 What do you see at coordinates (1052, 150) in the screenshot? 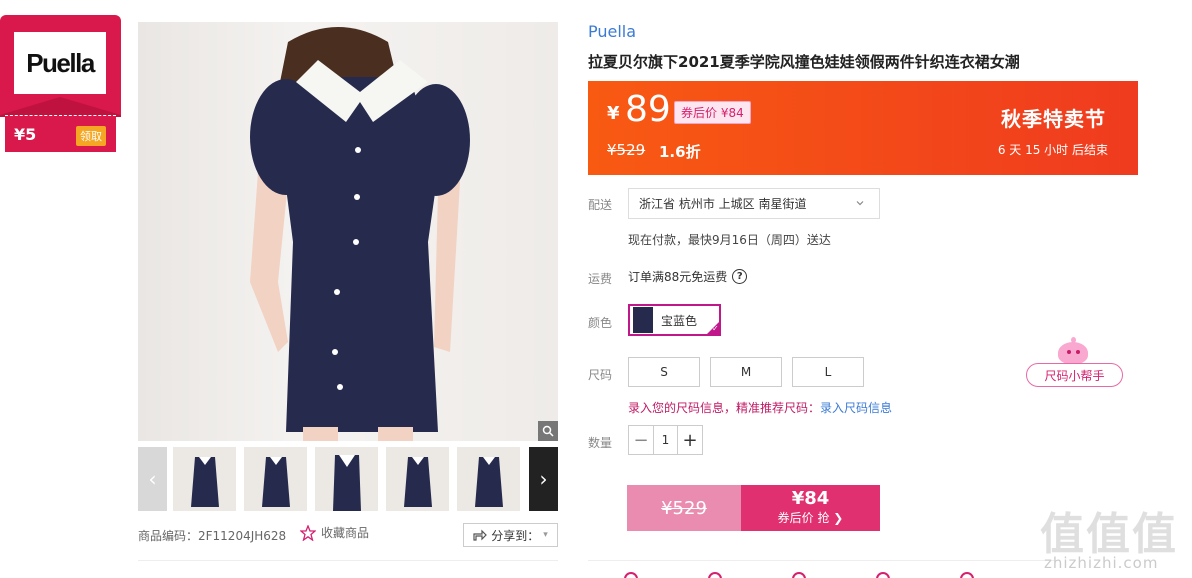
I see `countdown-timer: 6 天 15 小时 后结束` at bounding box center [1052, 150].